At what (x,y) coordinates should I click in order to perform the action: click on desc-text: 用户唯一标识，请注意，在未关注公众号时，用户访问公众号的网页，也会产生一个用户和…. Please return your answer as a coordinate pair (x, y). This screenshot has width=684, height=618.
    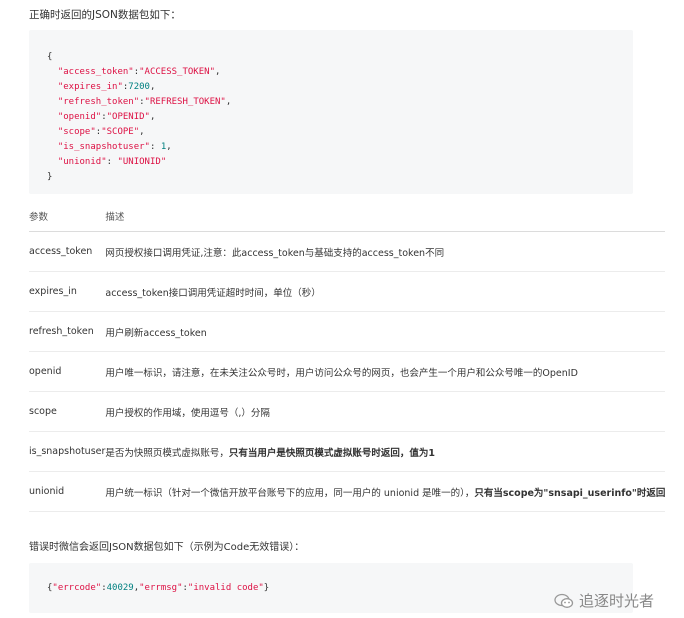
    Looking at the image, I should click on (341, 373).